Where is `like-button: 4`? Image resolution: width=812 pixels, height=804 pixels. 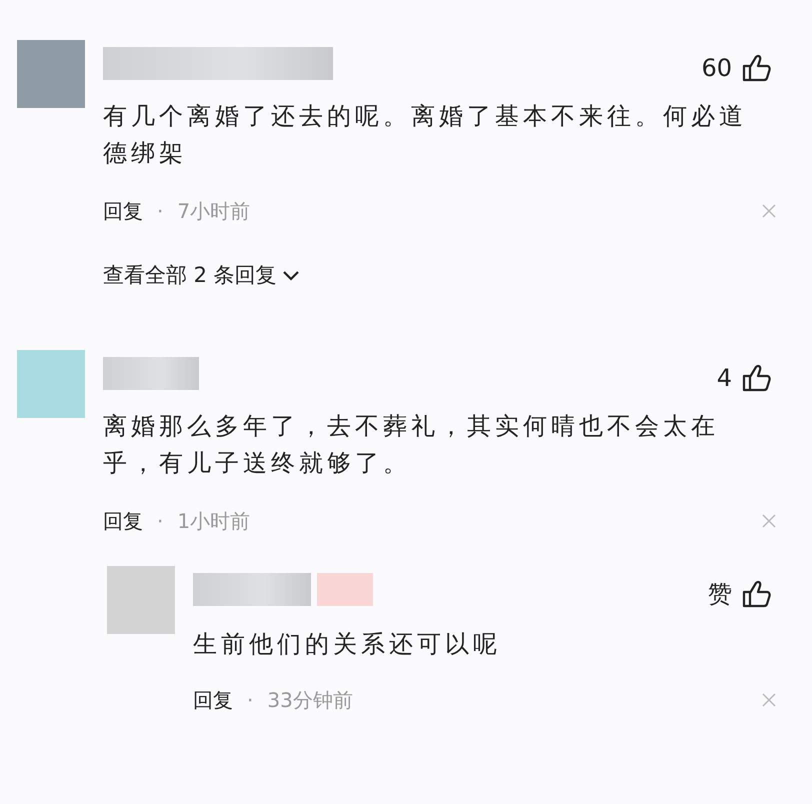 like-button: 4 is located at coordinates (744, 378).